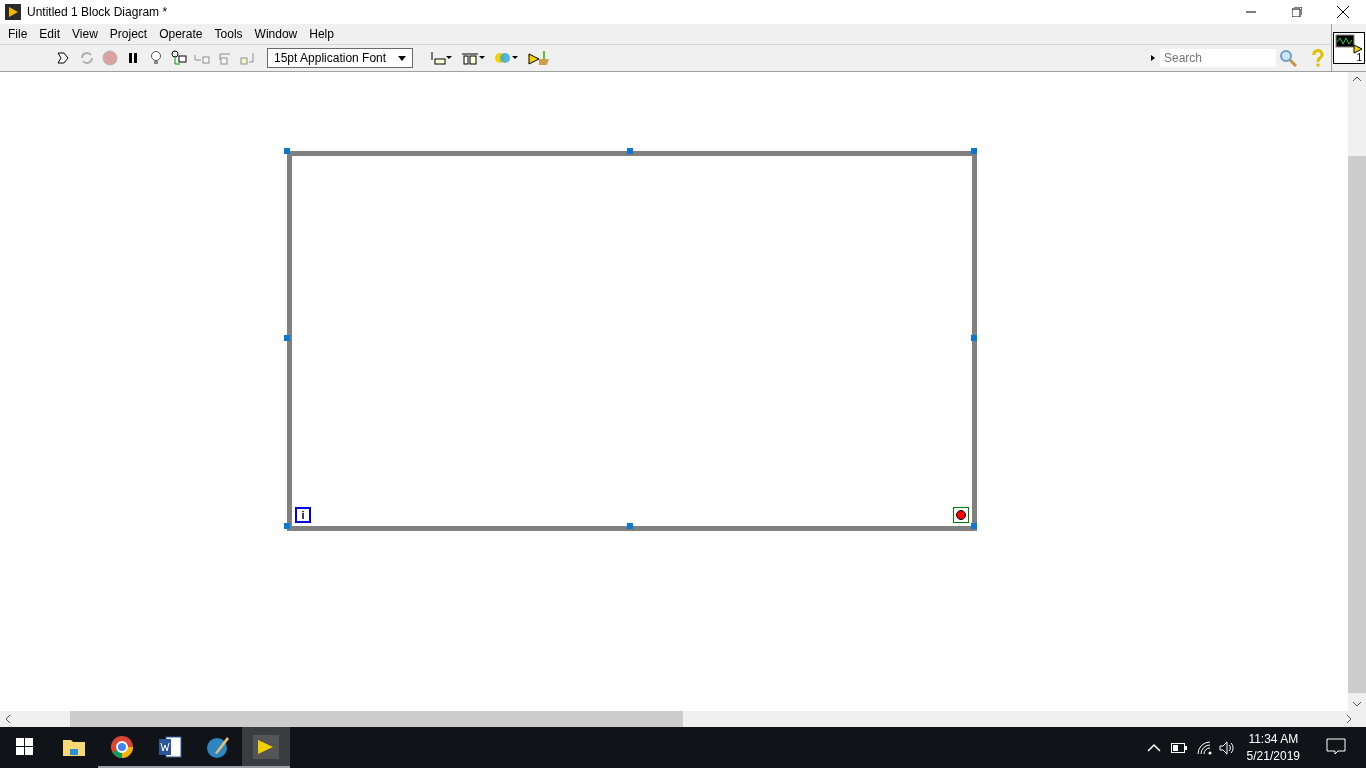 The width and height of the screenshot is (1366, 768). Describe the element at coordinates (402, 58) in the screenshot. I see `caret-icon` at that location.